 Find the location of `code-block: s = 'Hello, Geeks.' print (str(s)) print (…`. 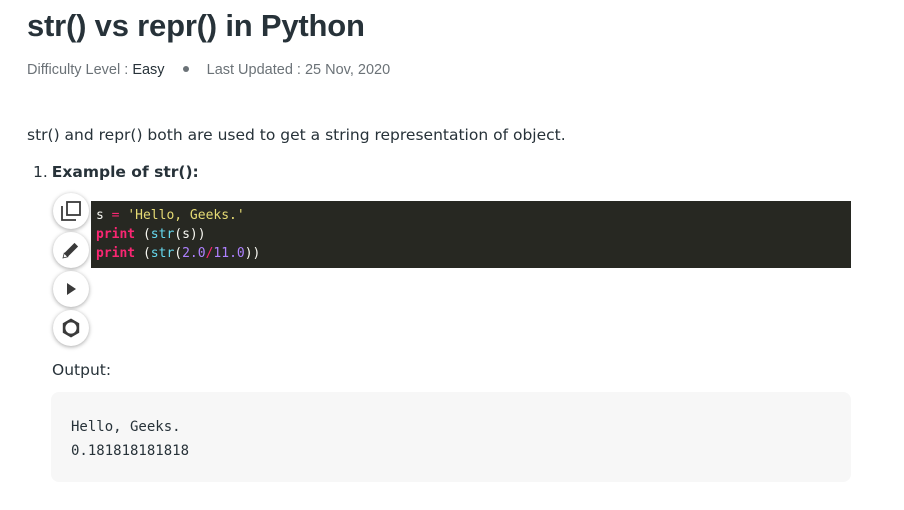

code-block: s = 'Hello, Geeks.' print (str(s)) print (… is located at coordinates (471, 234).